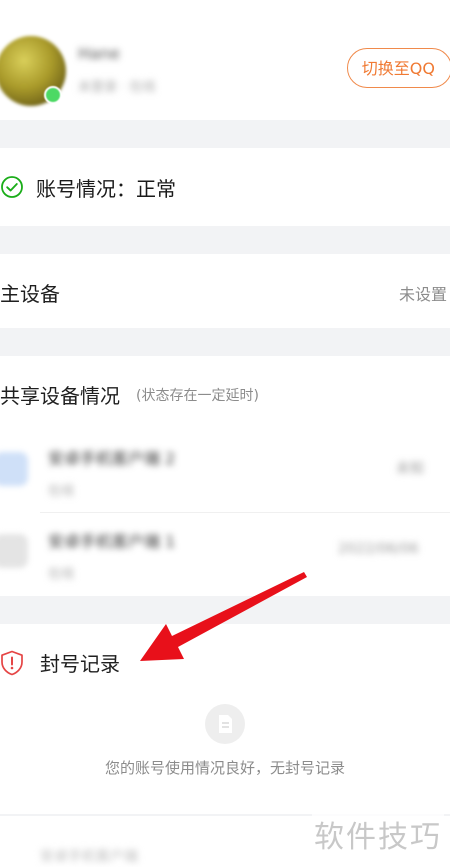 The image size is (450, 867). I want to click on switch-to-qq-button: 切换至QQ, so click(398, 68).